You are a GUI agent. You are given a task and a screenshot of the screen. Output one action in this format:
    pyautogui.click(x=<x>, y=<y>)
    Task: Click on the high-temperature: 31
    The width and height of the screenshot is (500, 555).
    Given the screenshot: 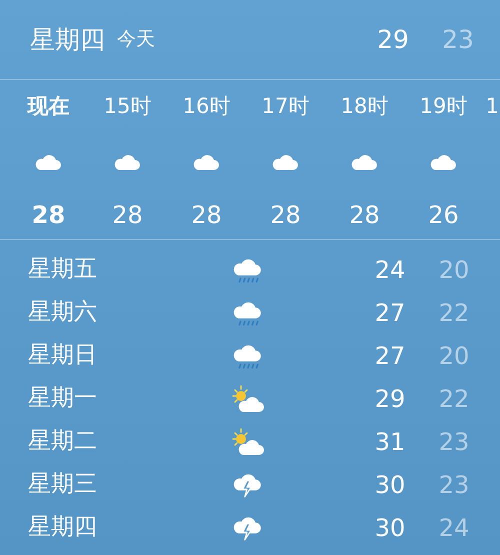 What is the action you would take?
    pyautogui.click(x=390, y=442)
    